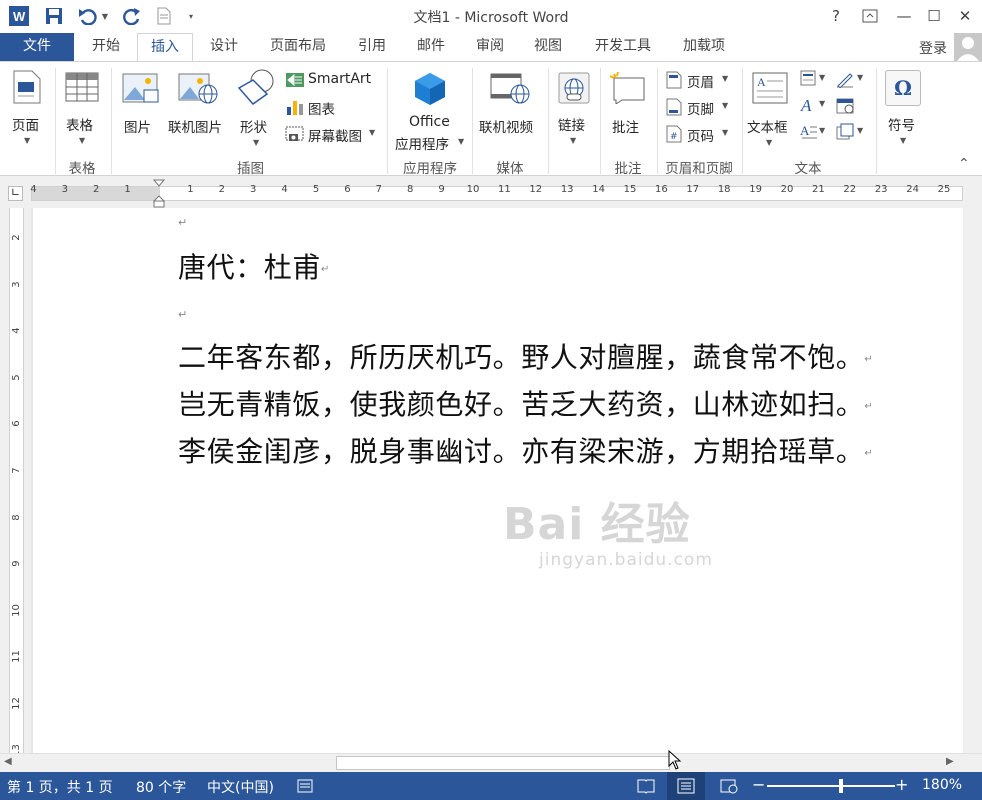 Image resolution: width=982 pixels, height=800 pixels. What do you see at coordinates (536, 189) in the screenshot?
I see `ruler-number: 12` at bounding box center [536, 189].